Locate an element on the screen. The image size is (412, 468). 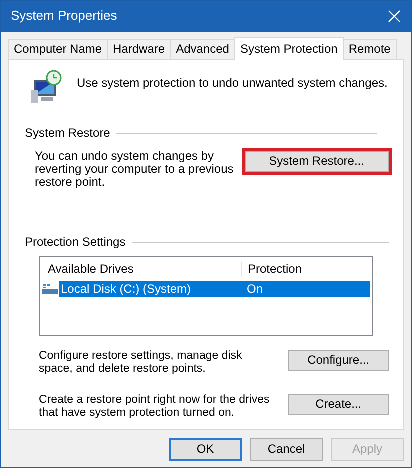
description-text: You can undo system changes by reverting your computer to a previous restore point. is located at coordinates (135, 169).